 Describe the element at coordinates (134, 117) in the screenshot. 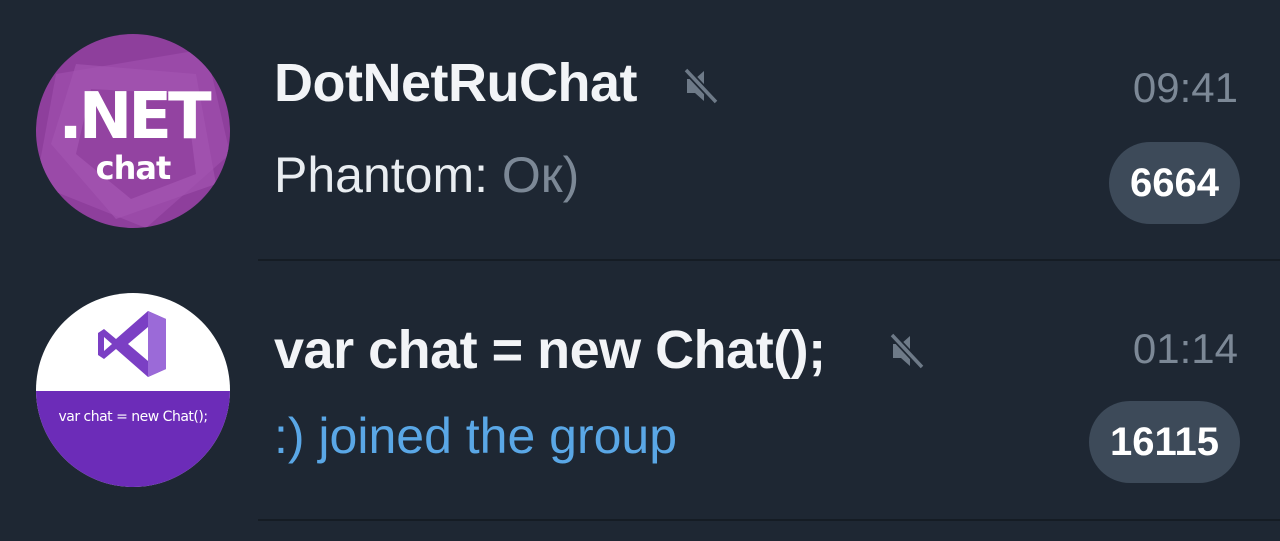

I see `avatar-net-text: .NET` at that location.